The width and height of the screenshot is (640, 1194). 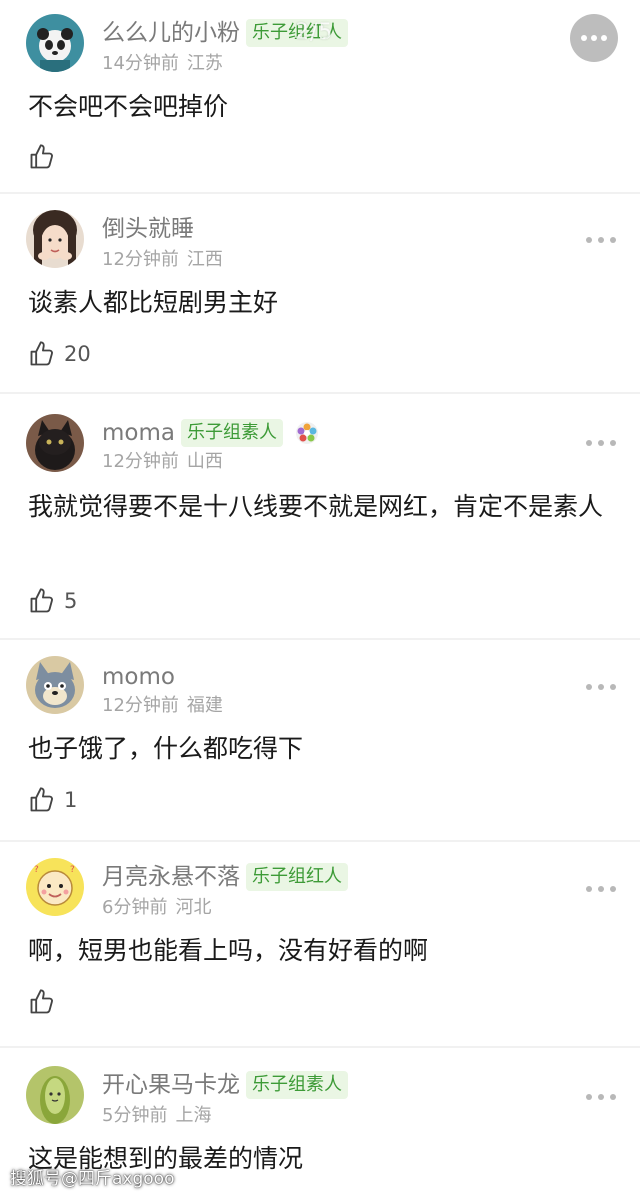 What do you see at coordinates (204, 63) in the screenshot?
I see `comment-location: 江苏` at bounding box center [204, 63].